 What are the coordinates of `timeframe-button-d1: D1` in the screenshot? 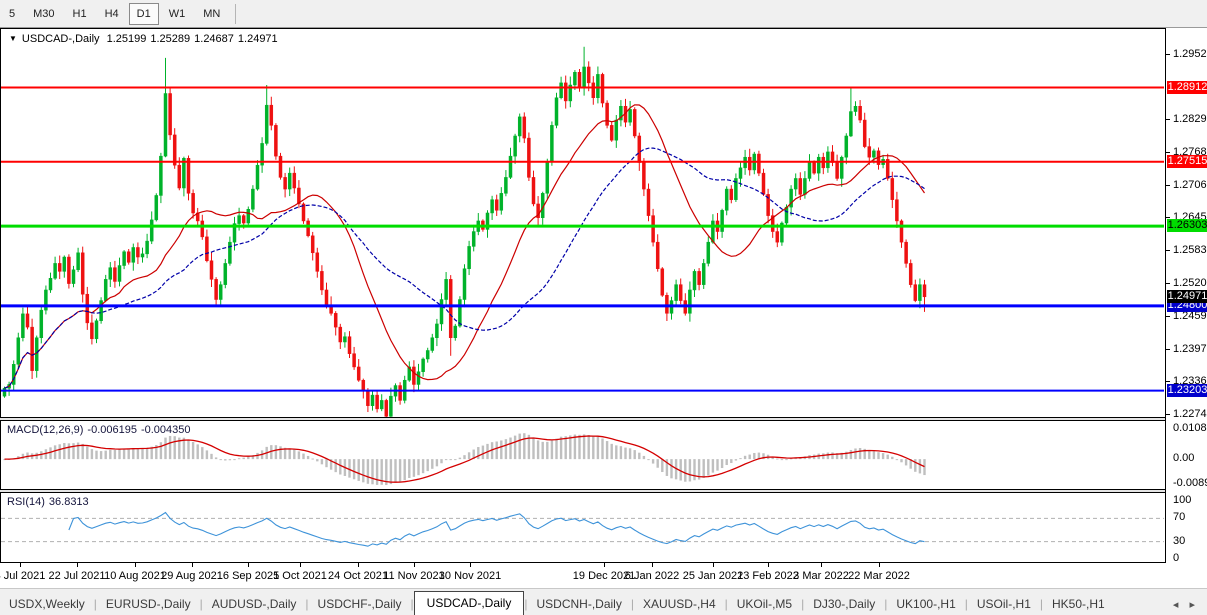 It's located at (143, 13).